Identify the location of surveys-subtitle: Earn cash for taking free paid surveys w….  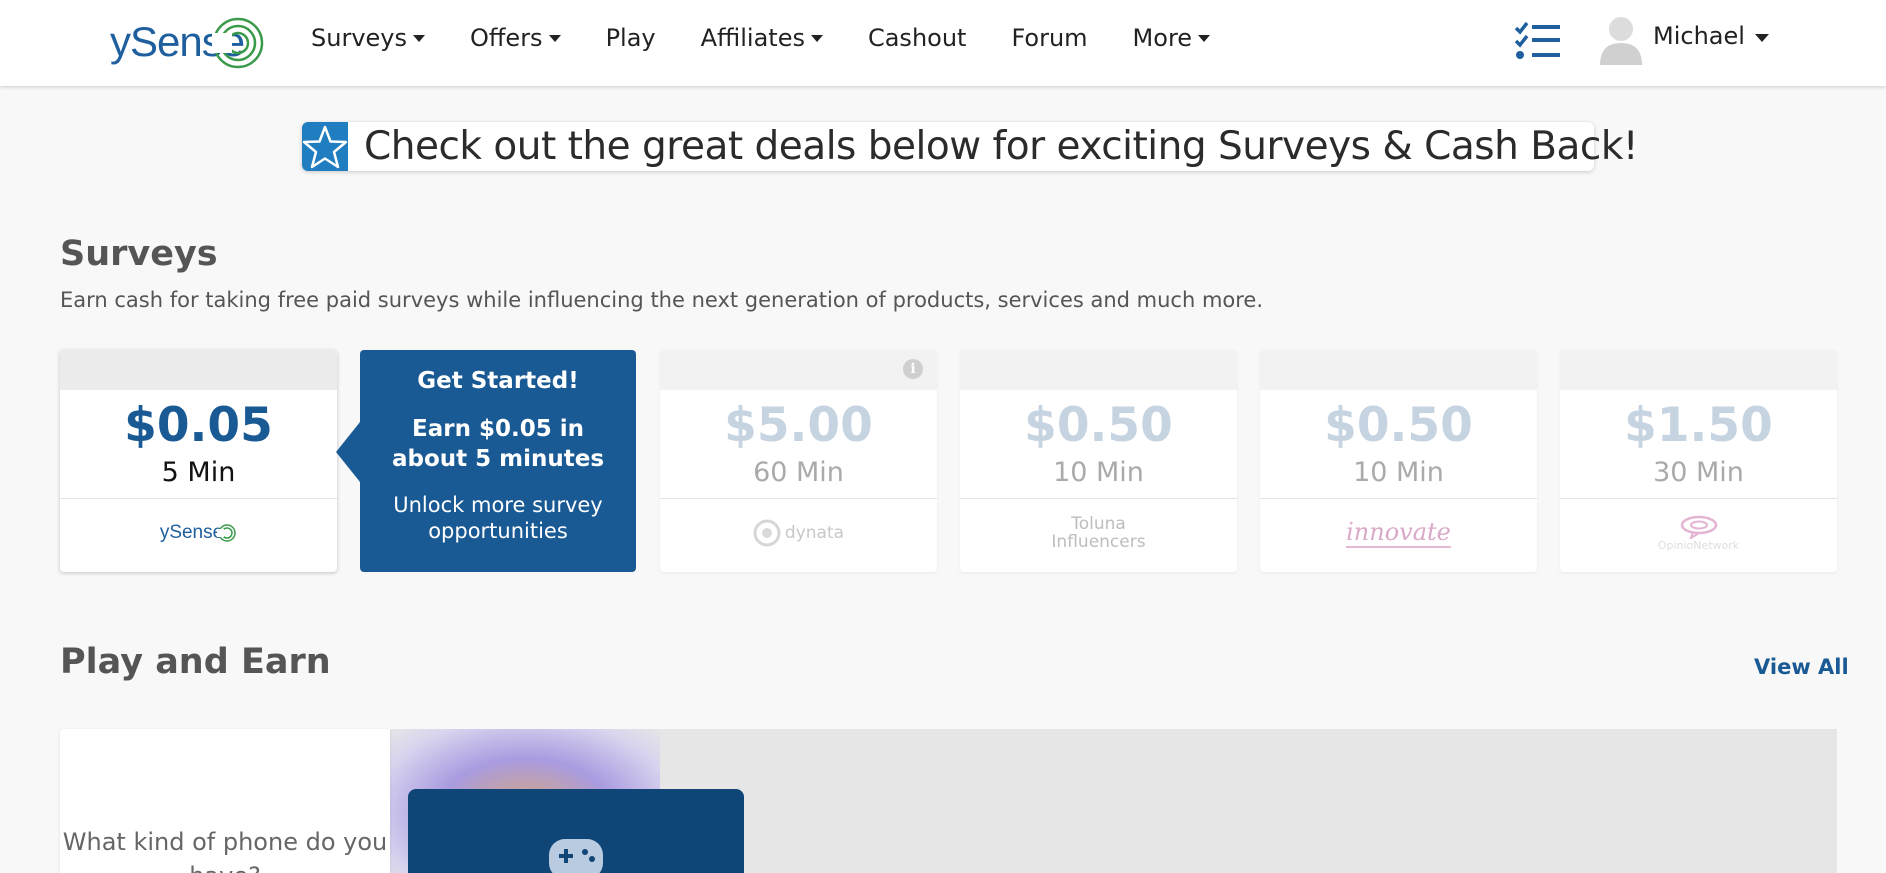
(662, 300).